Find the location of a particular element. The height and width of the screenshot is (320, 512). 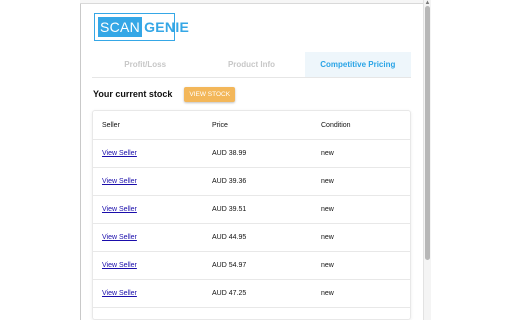

table-header-row: Seller Price Condition is located at coordinates (251, 125).